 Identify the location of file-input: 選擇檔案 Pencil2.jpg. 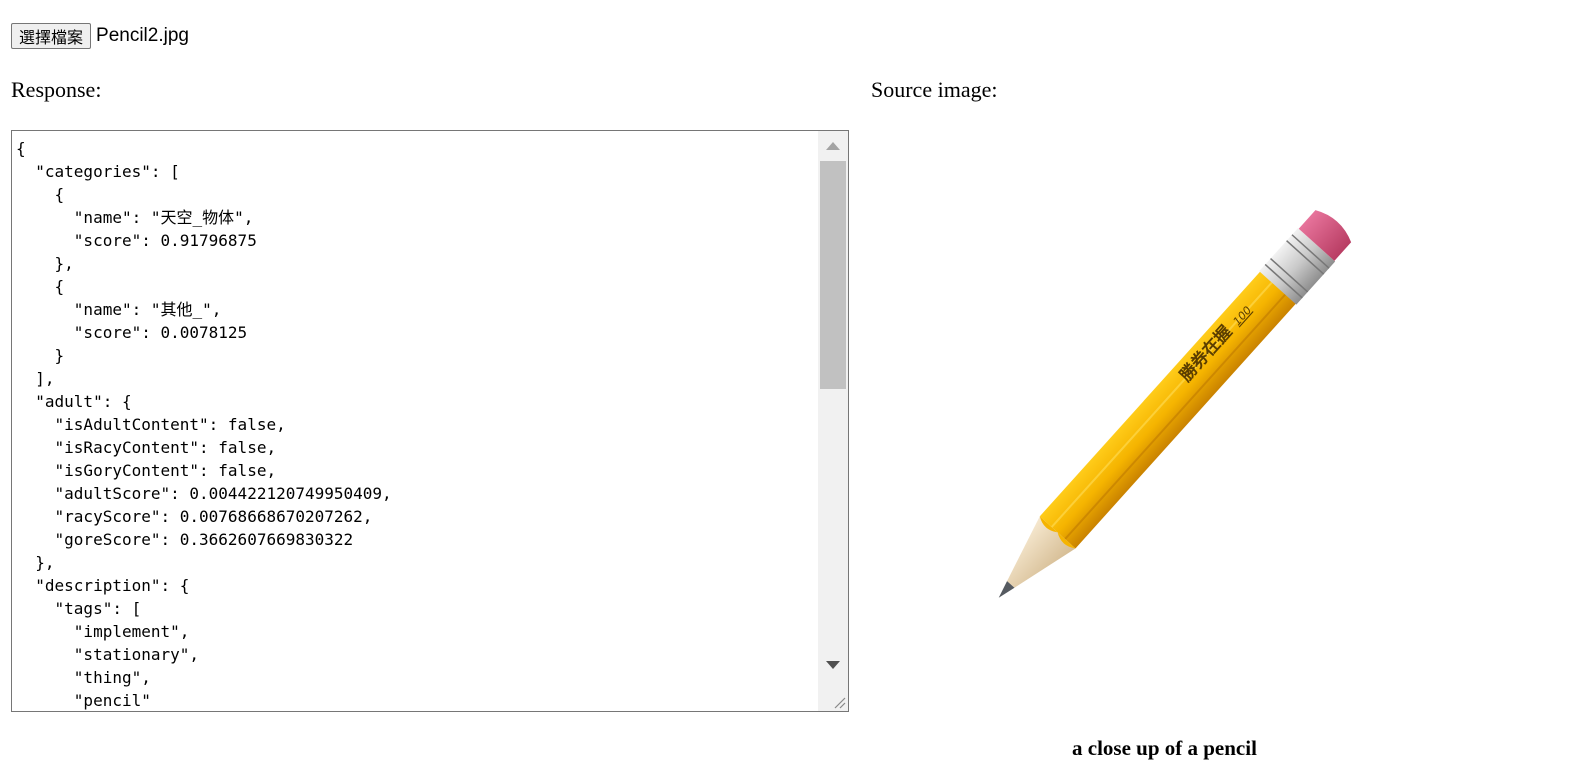
(100, 35).